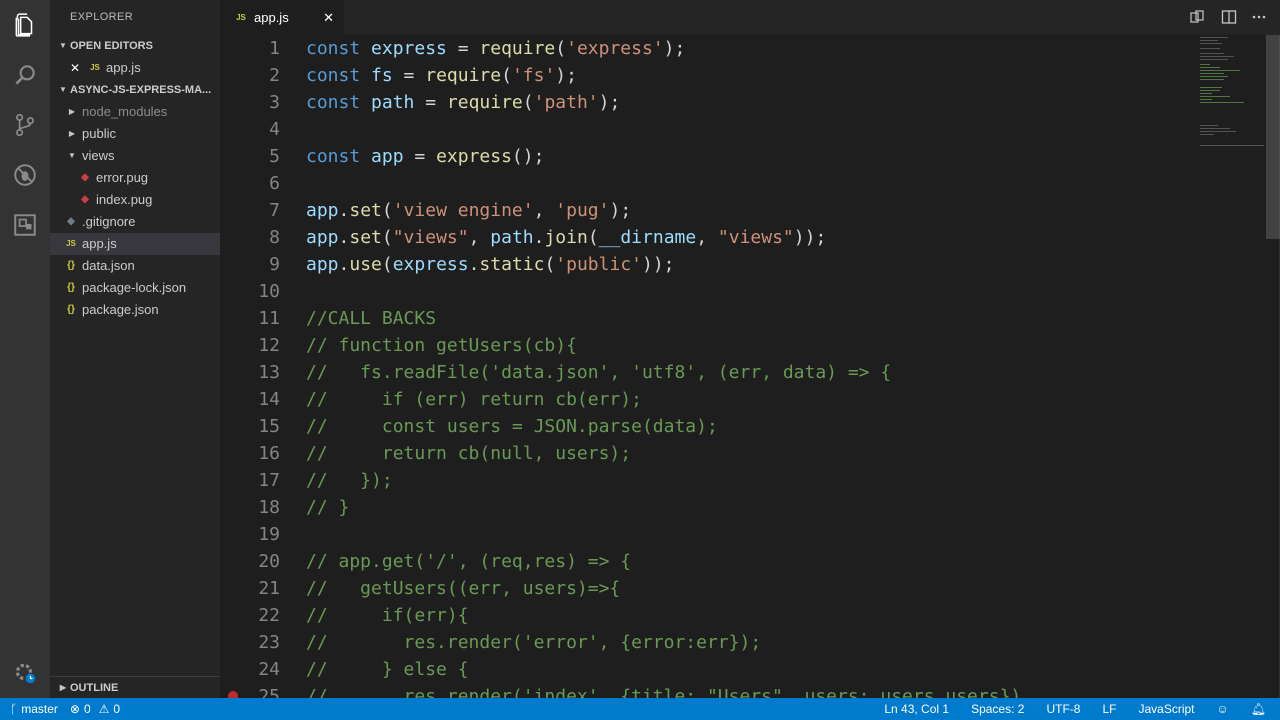 The width and height of the screenshot is (1280, 720). Describe the element at coordinates (700, 642) in the screenshot. I see `code-line: 23 // res.render('error', {error:err});` at that location.